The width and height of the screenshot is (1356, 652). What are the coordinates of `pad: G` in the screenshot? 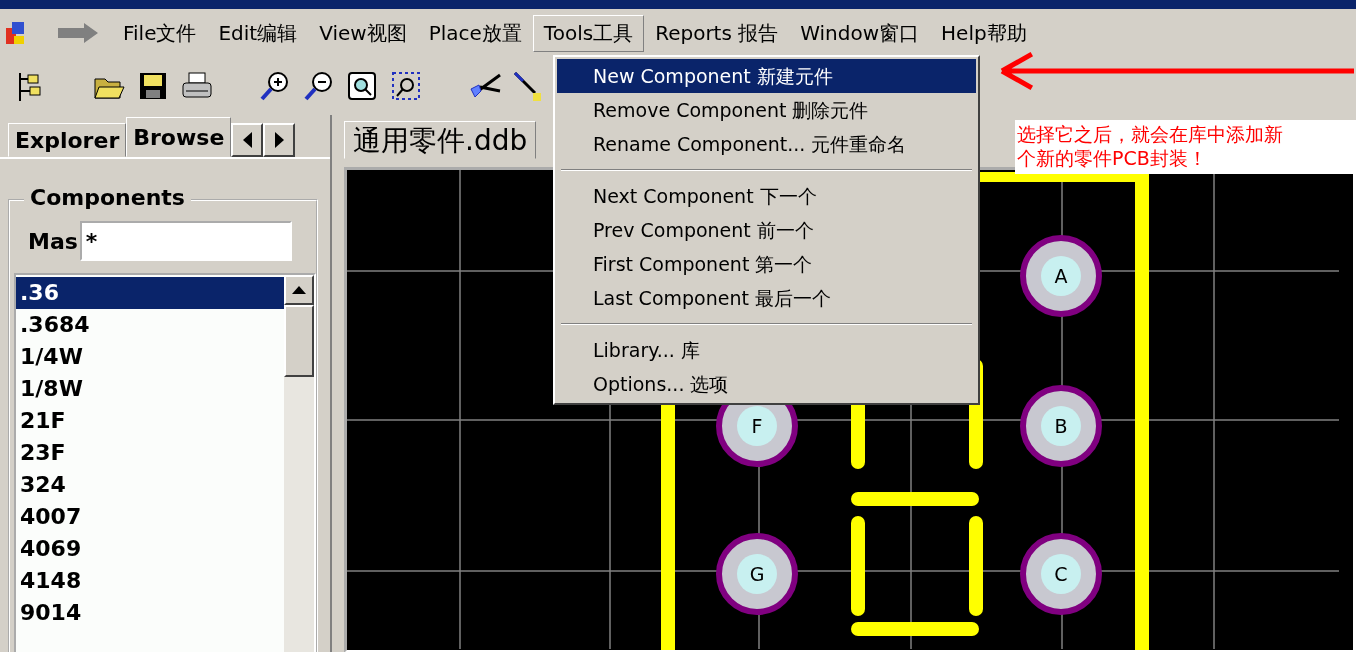 It's located at (757, 574).